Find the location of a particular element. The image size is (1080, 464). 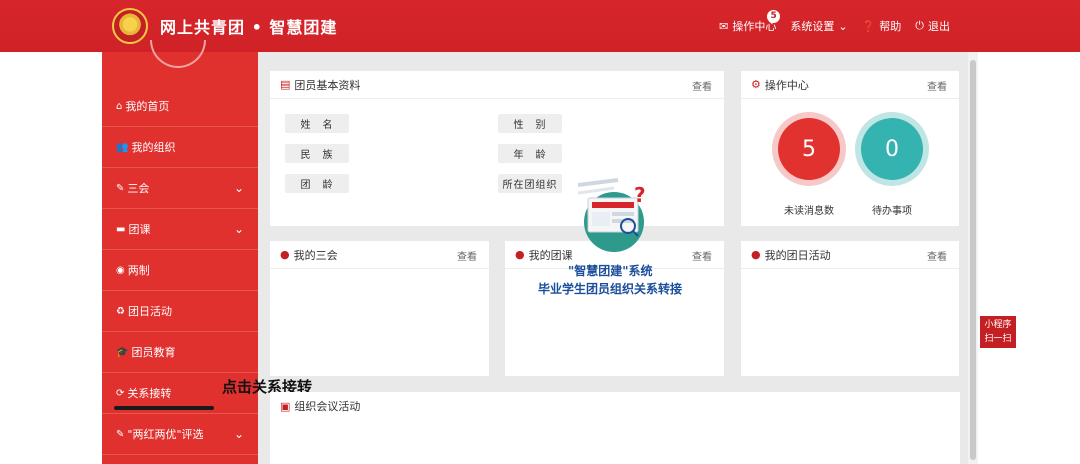

unread-count-circle: 5 is located at coordinates (809, 149).